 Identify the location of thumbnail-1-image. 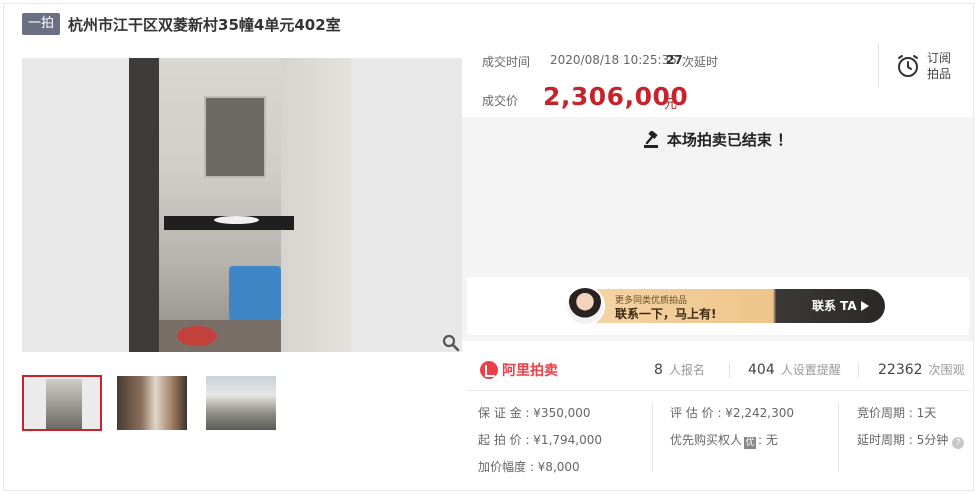
(64, 404).